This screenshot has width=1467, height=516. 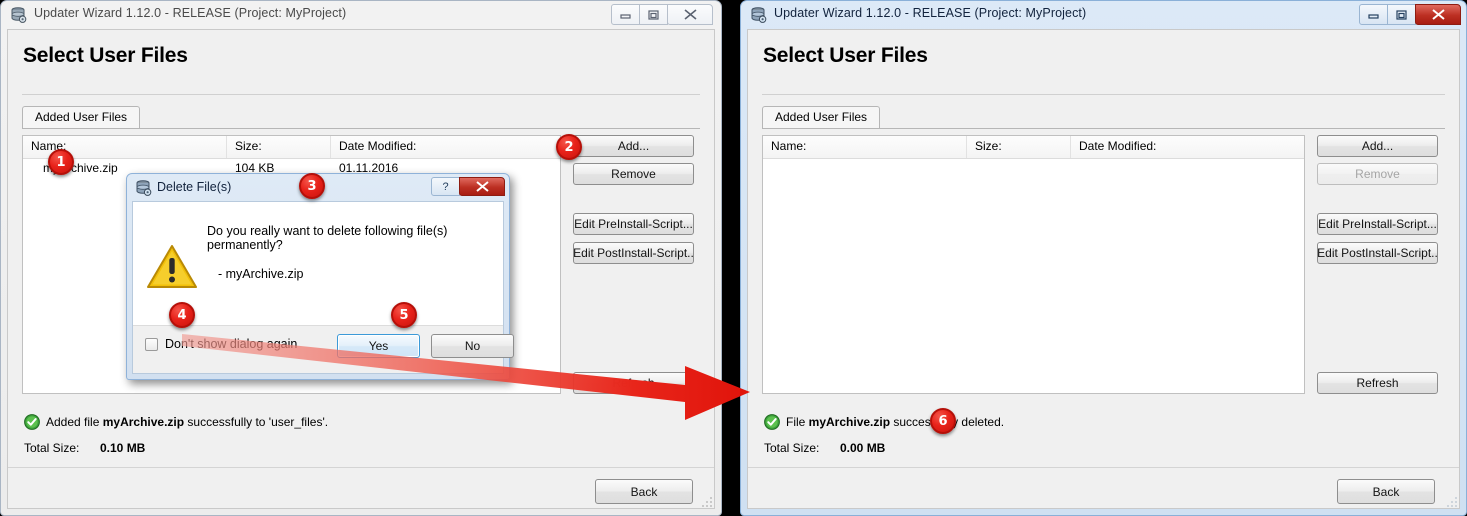 What do you see at coordinates (863, 448) in the screenshot?
I see `total-size-value: 0.00 MB` at bounding box center [863, 448].